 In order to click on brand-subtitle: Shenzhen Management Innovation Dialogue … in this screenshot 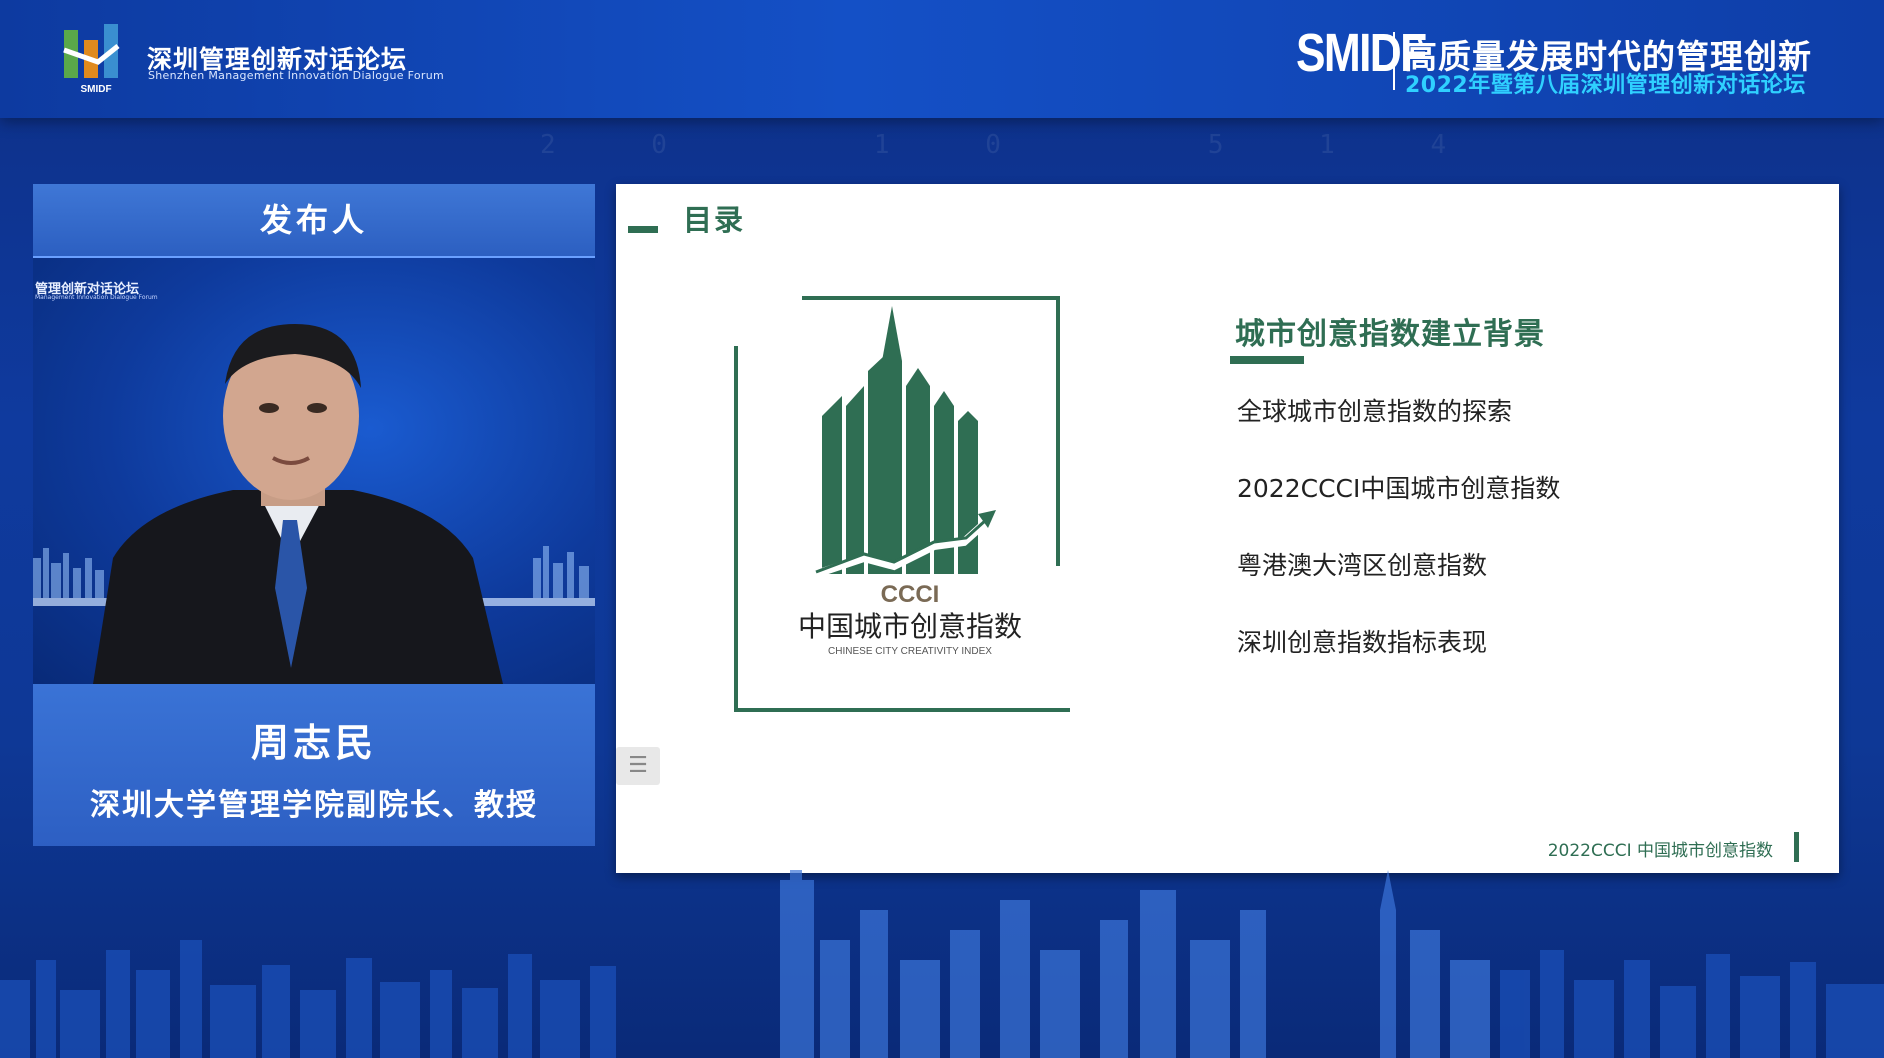, I will do `click(296, 75)`.